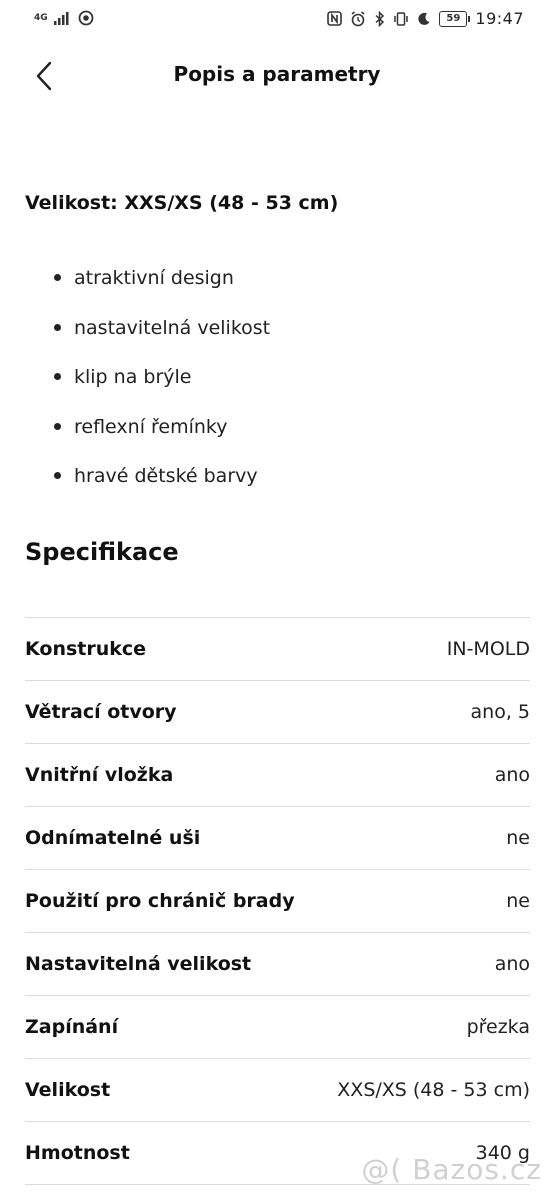 This screenshot has height=1200, width=554. Describe the element at coordinates (401, 18) in the screenshot. I see `vibrate-icon` at that location.